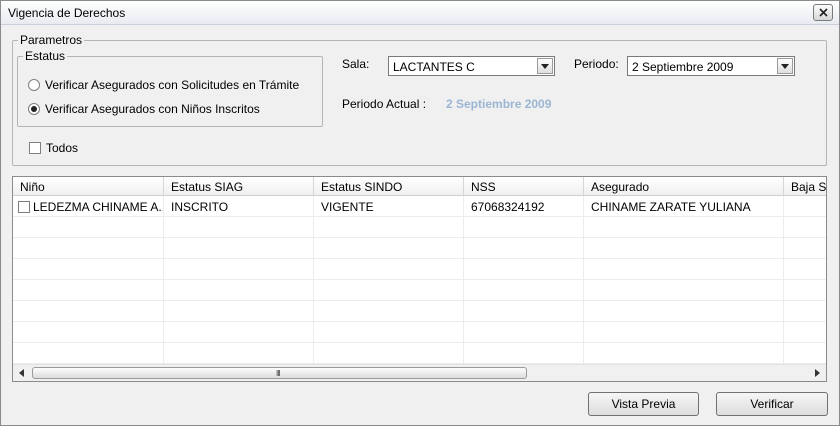  What do you see at coordinates (389, 186) in the screenshot?
I see `column-header-estatus-sindo: Estatus SINDO` at bounding box center [389, 186].